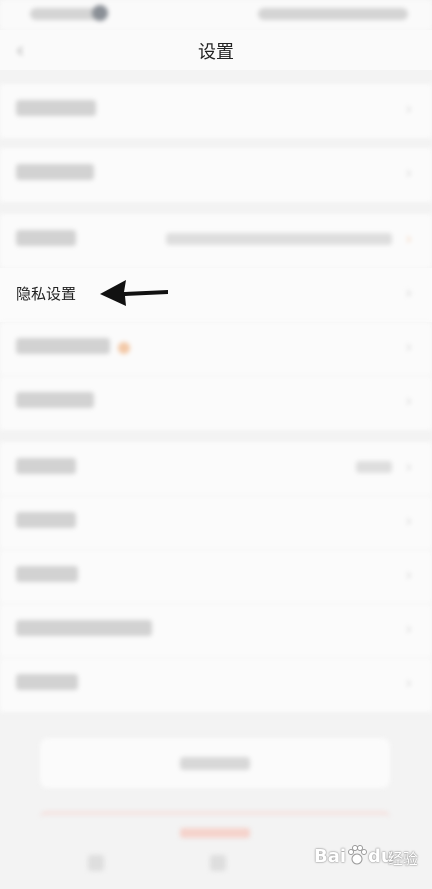 This screenshot has height=889, width=432. Describe the element at coordinates (216, 295) in the screenshot. I see `settings-item-privacy: 隐私设置 ›` at that location.